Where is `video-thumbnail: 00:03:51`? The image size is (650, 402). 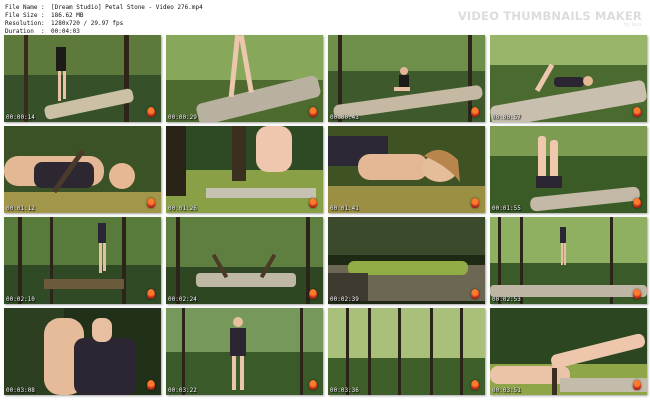 video-thumbnail: 00:03:51 is located at coordinates (568, 351).